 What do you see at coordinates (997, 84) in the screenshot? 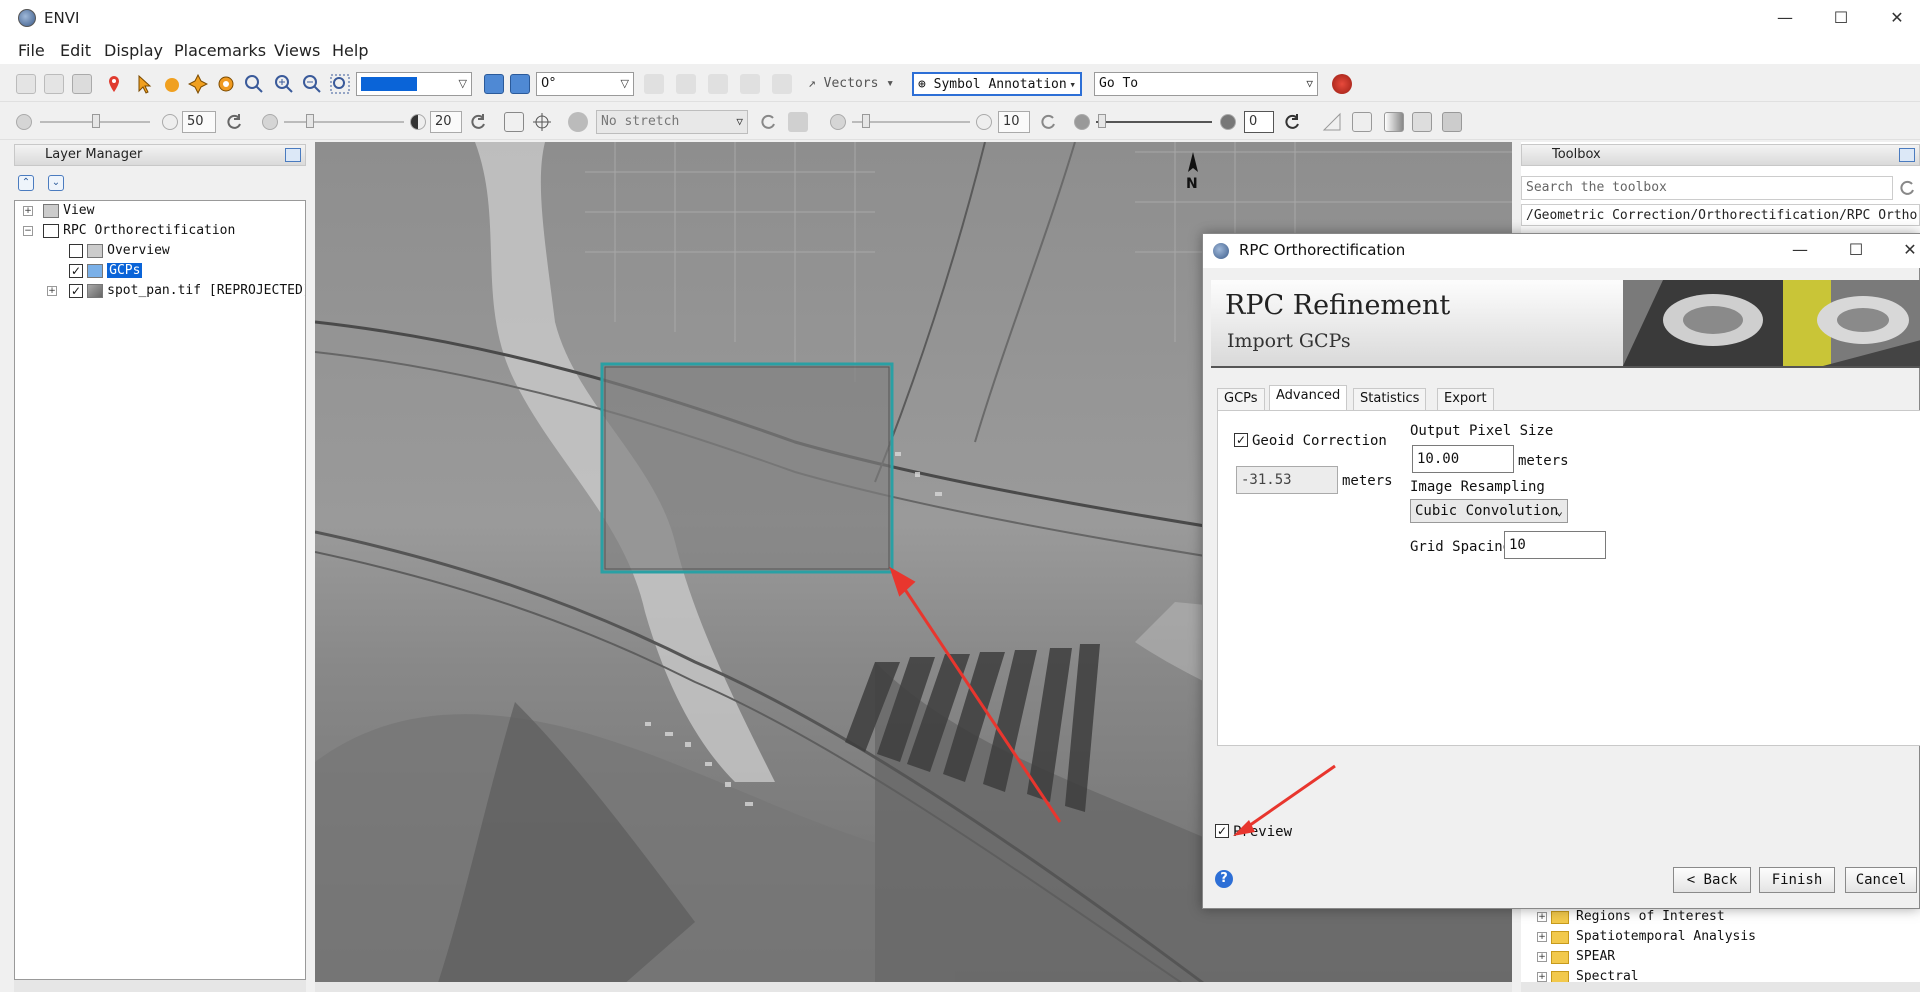
I see `annotation-dropdown: ⊕ Symbol Annotation ▾` at bounding box center [997, 84].